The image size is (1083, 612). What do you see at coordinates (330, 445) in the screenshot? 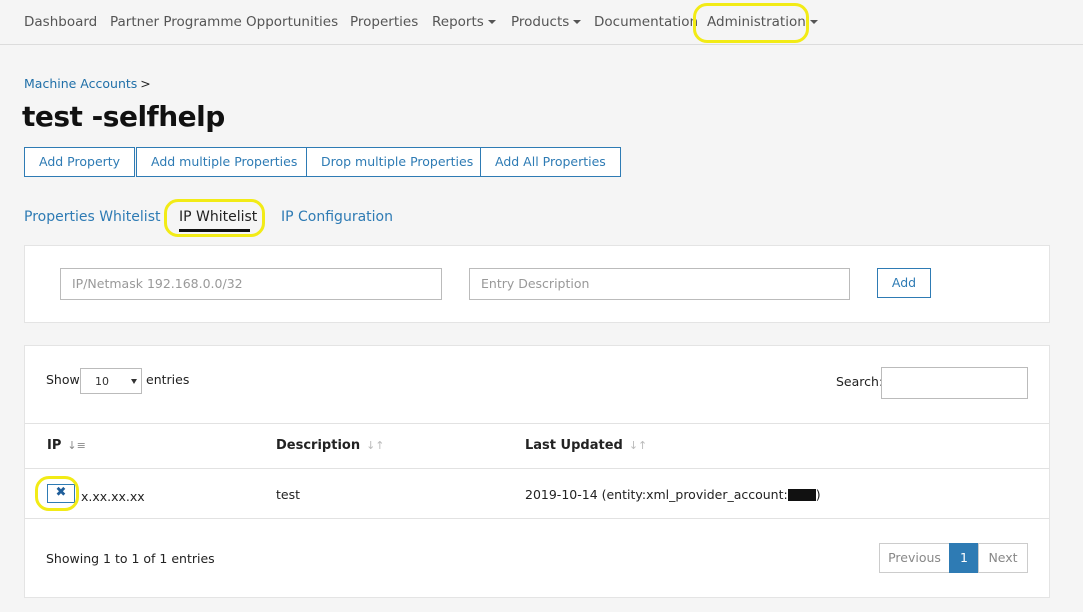
I see `column-header-description: Description ↓↑` at bounding box center [330, 445].